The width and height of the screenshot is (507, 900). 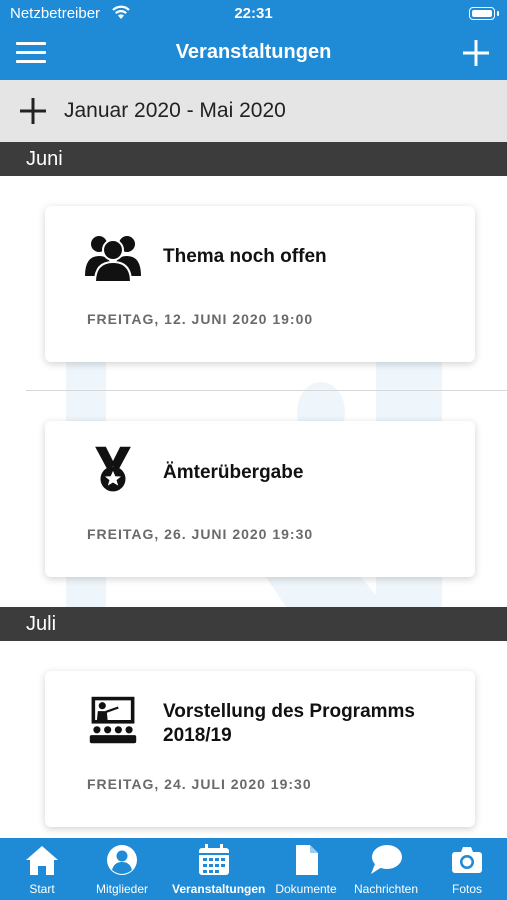 I want to click on tab-label: Dokumente, so click(x=306, y=889).